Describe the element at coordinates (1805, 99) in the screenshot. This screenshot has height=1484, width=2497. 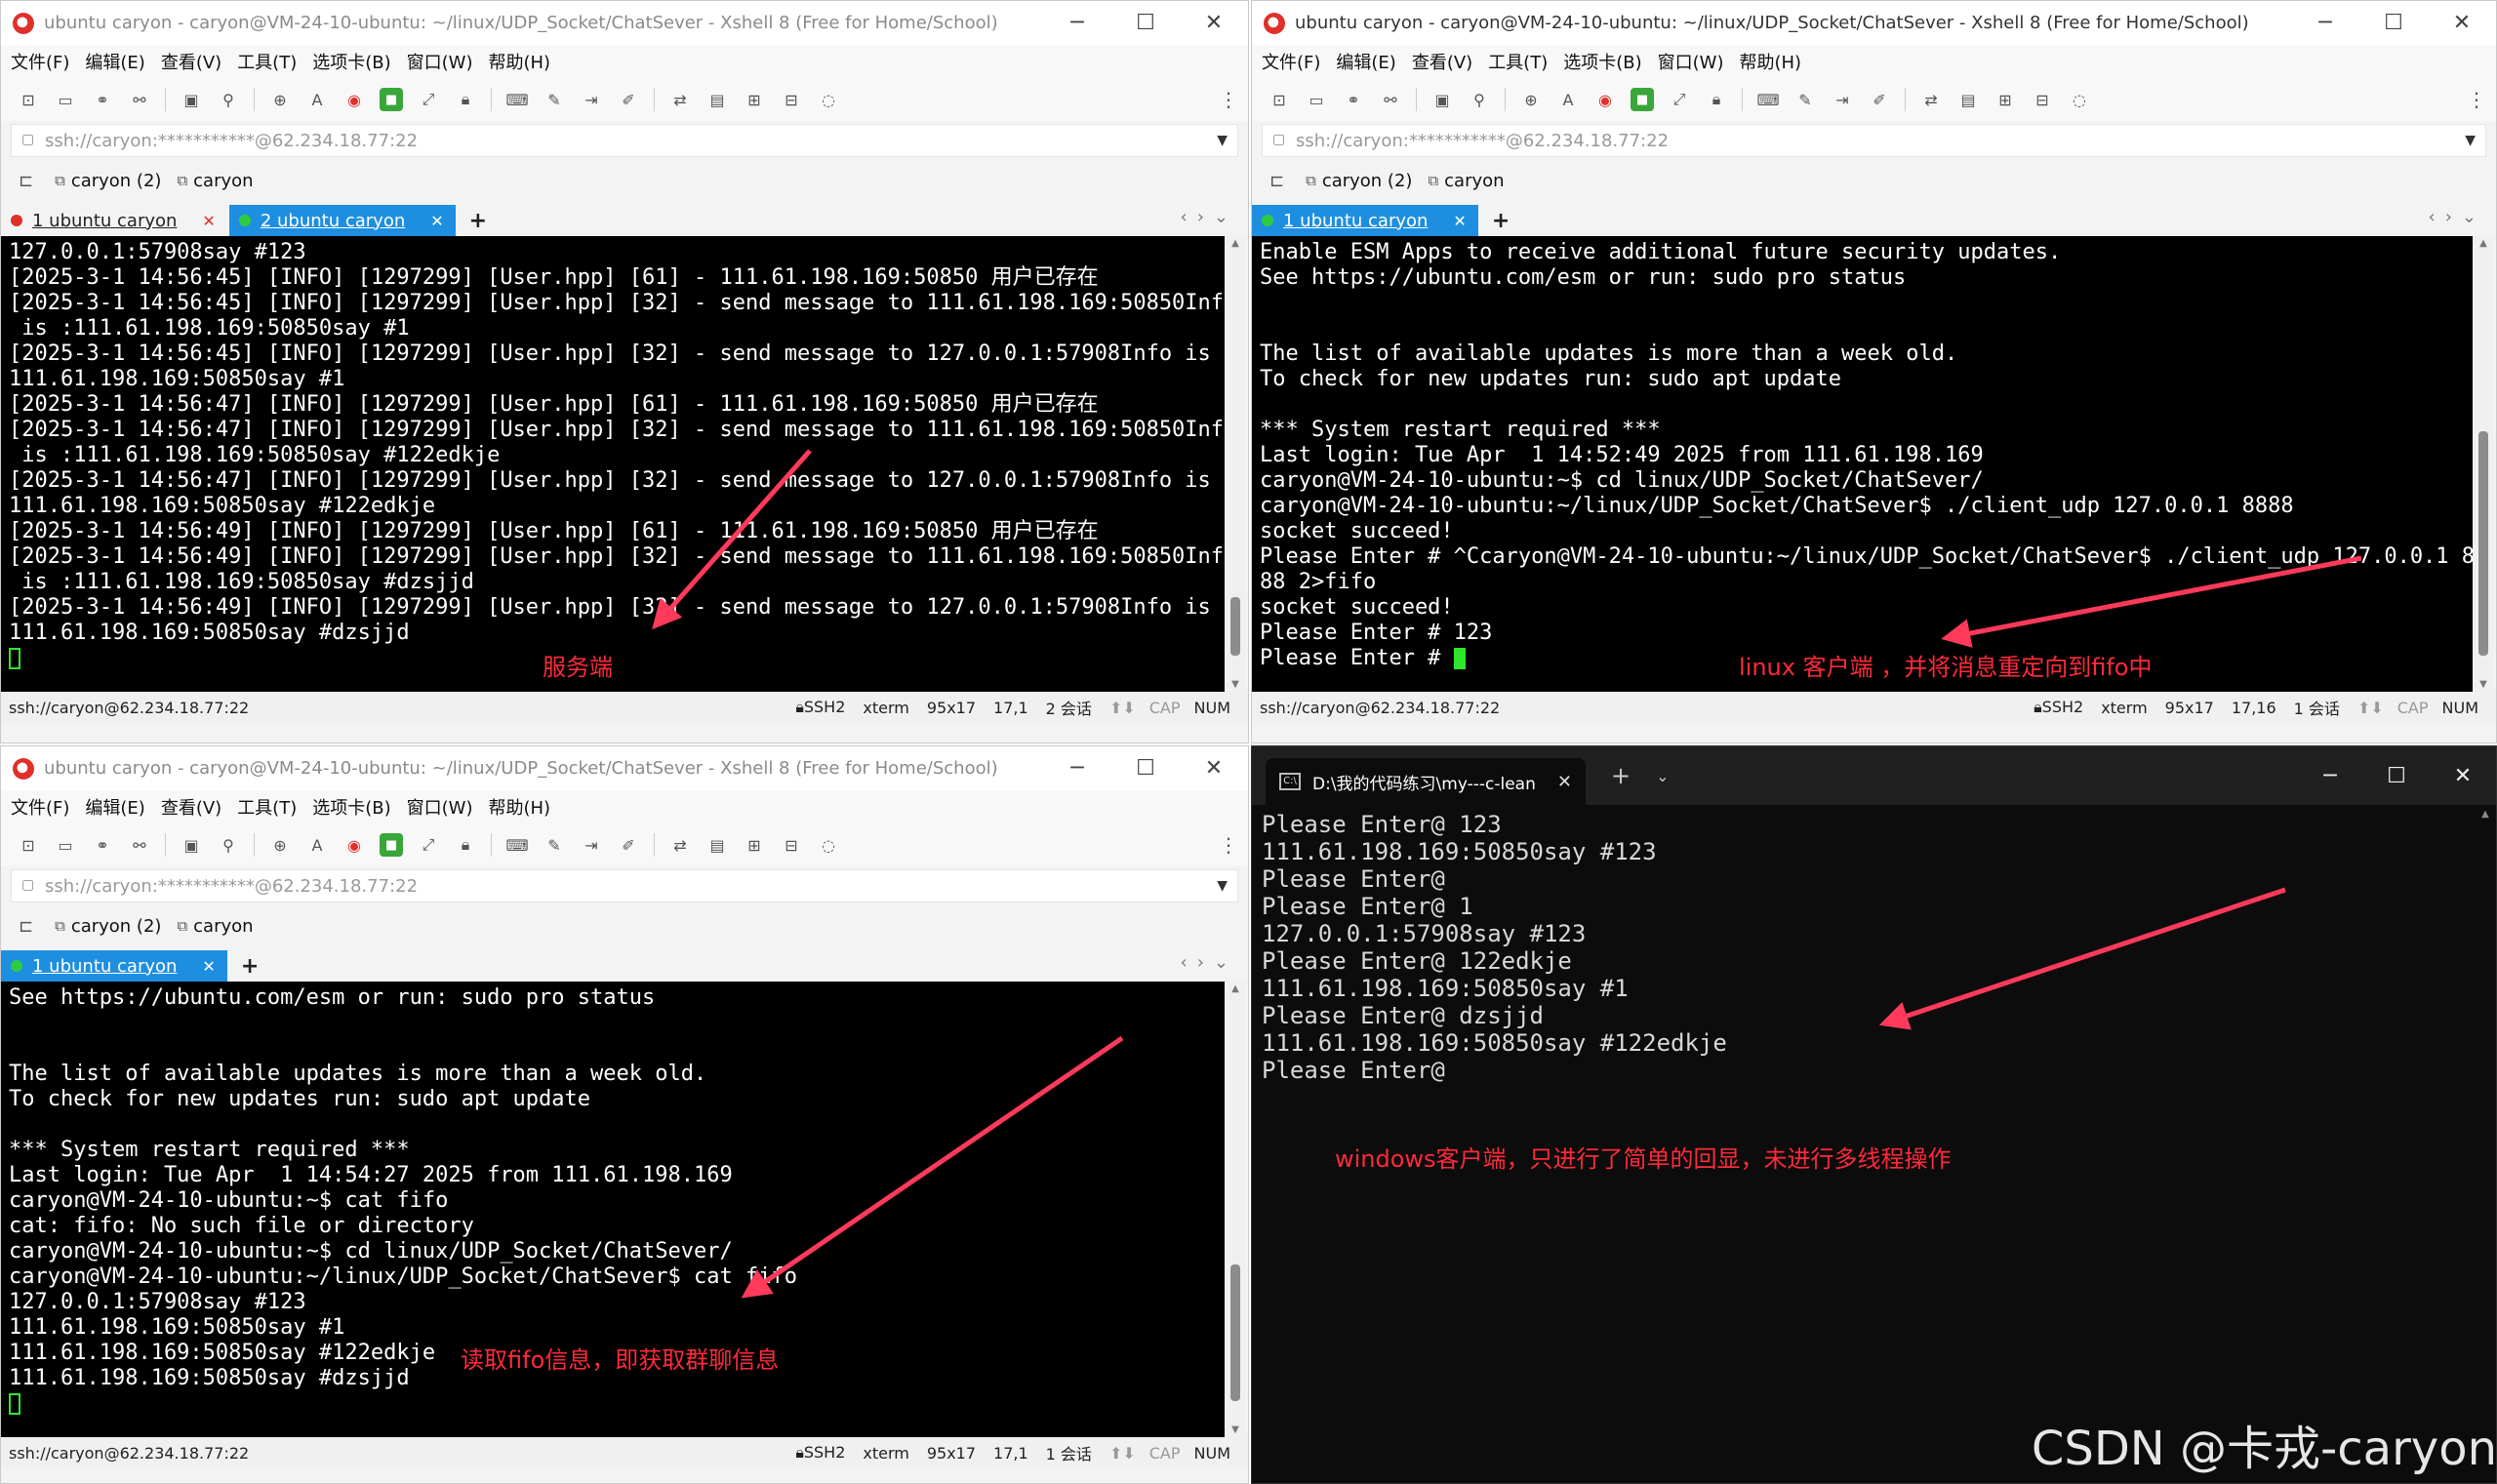
I see `pen-icon: ✎` at that location.